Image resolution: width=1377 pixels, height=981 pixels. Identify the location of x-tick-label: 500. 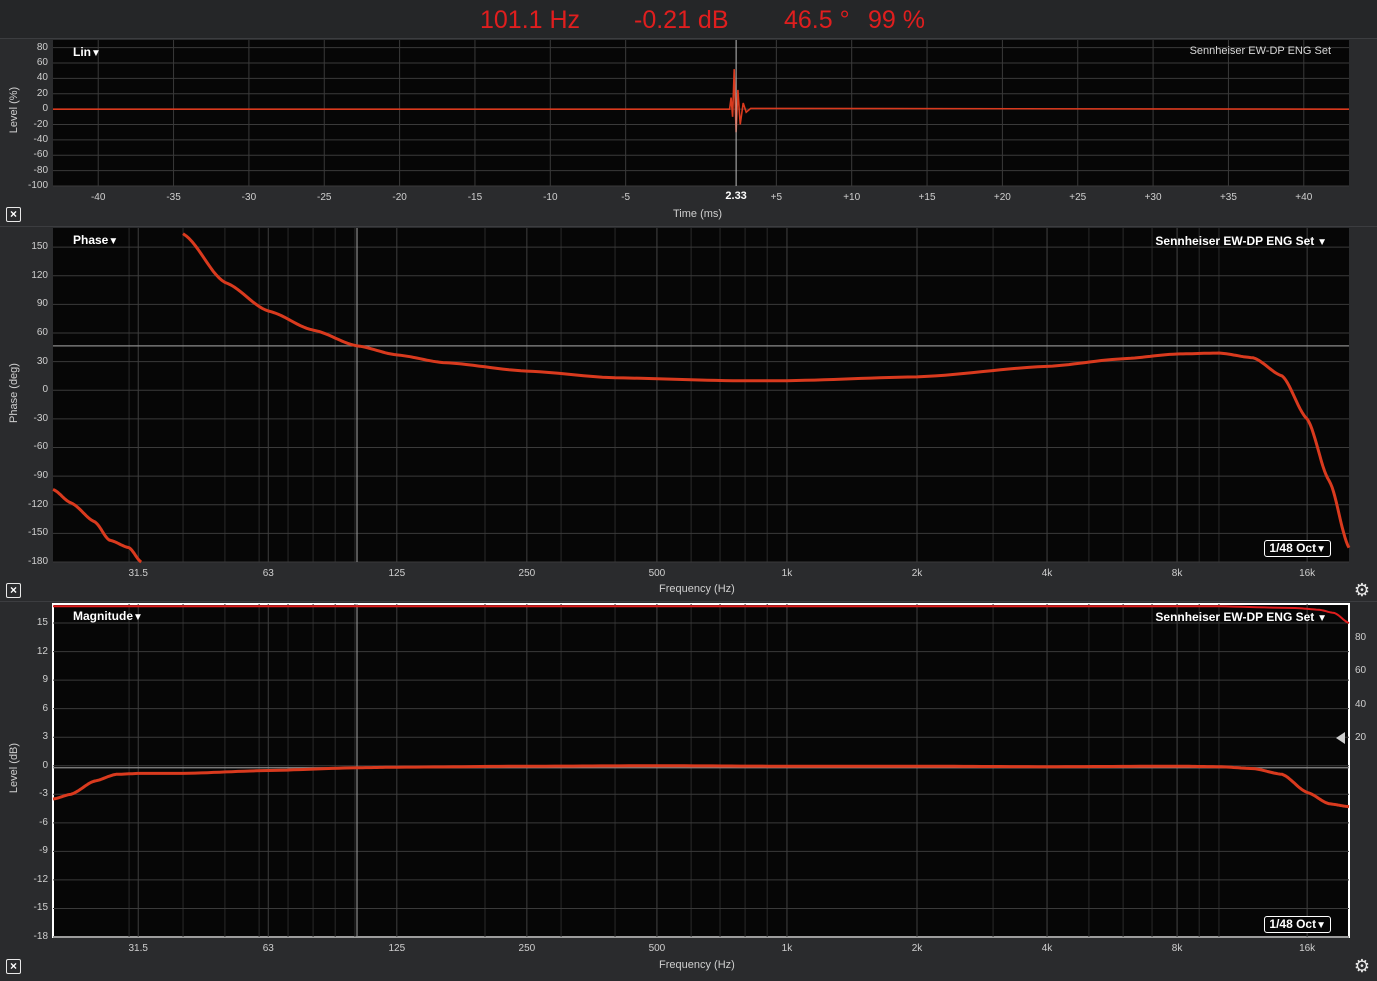
(657, 948).